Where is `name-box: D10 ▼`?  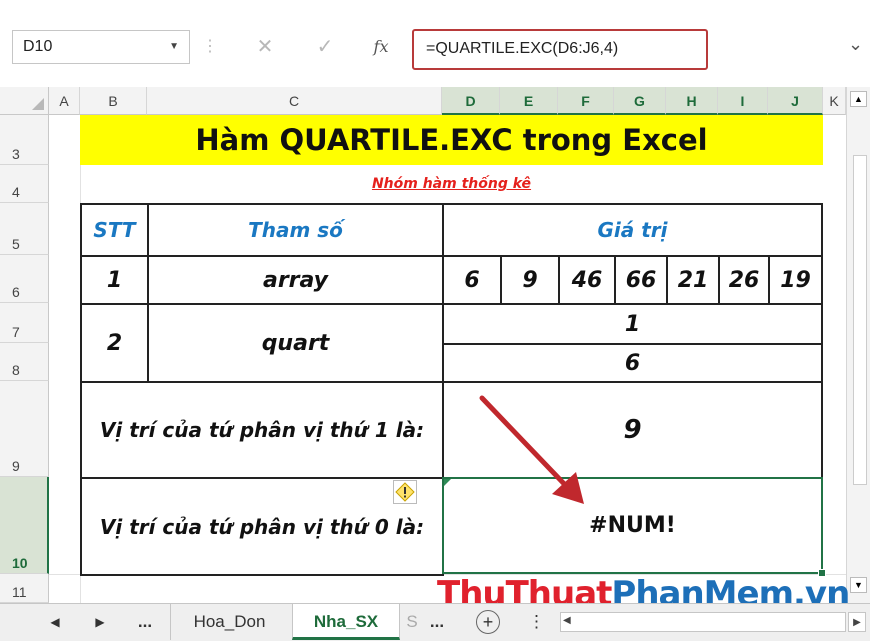
name-box: D10 ▼ is located at coordinates (101, 47).